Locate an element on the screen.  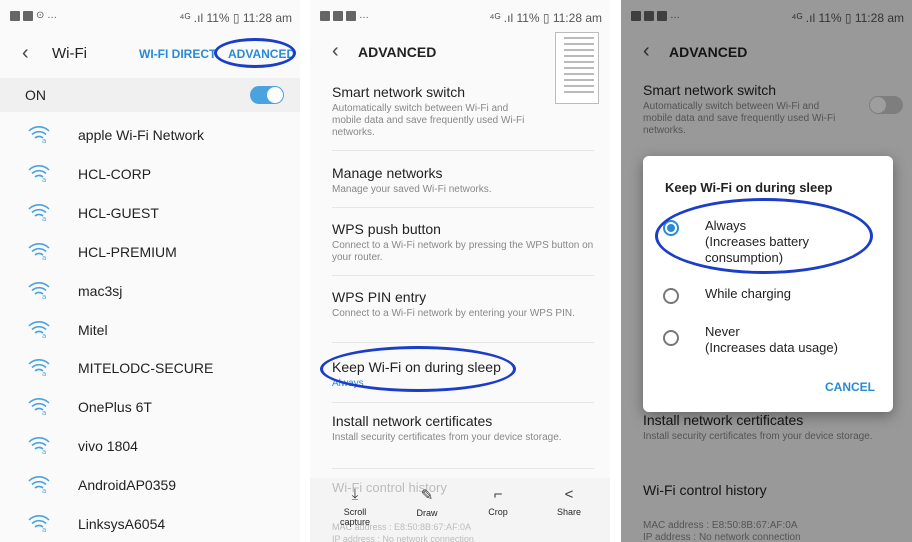
network-name: apple Wi-Fi Network is located at coordinates (141, 135).